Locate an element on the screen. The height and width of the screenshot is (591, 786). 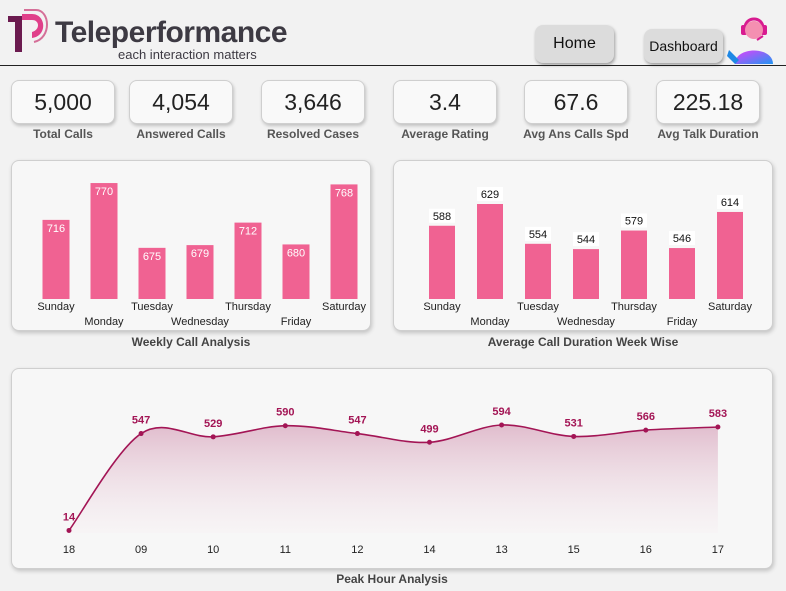
data-label: 716 is located at coordinates (56, 229).